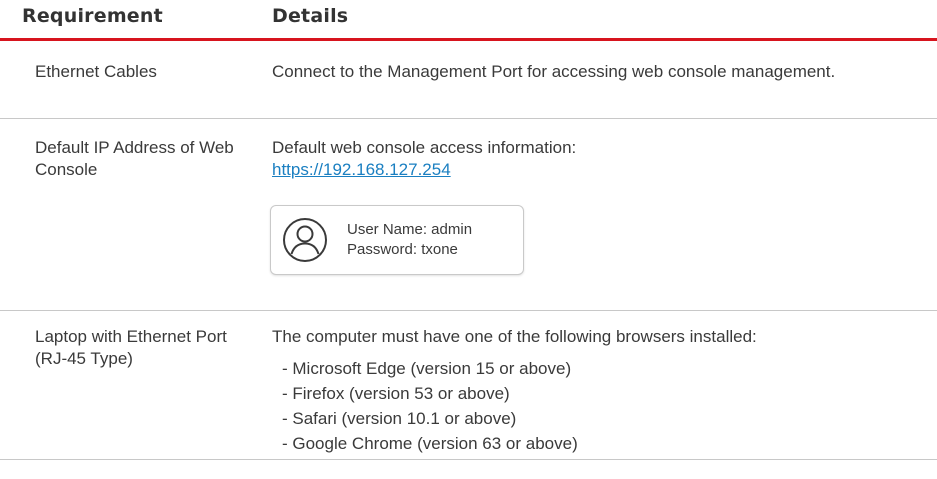 The width and height of the screenshot is (937, 479). I want to click on user-name-text: User Name: admin, so click(410, 229).